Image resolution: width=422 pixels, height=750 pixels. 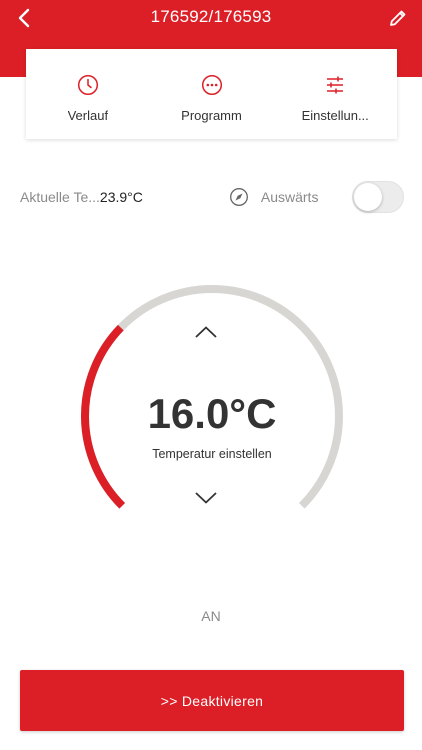 I want to click on menu-item-program: Programm, so click(x=212, y=94).